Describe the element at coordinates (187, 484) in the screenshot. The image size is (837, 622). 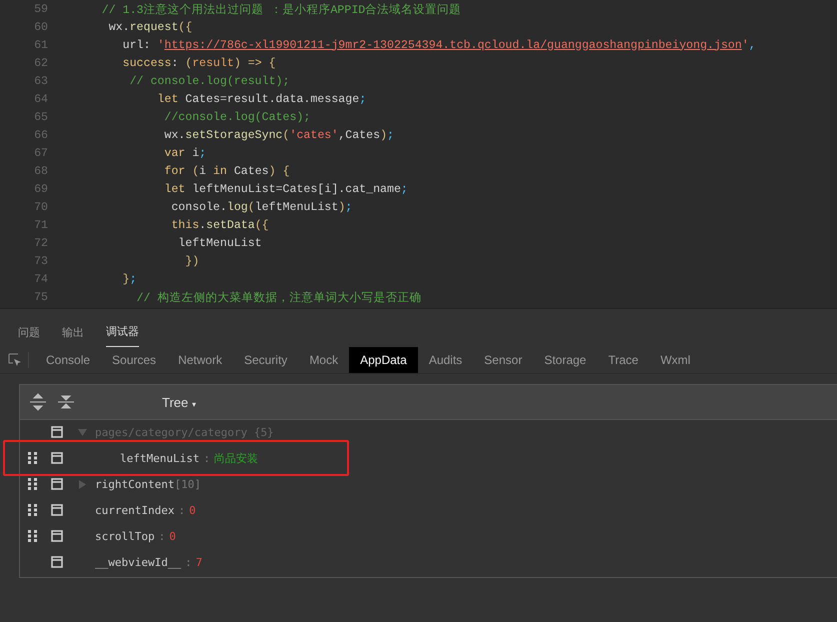
I see `property-value: [10]` at that location.